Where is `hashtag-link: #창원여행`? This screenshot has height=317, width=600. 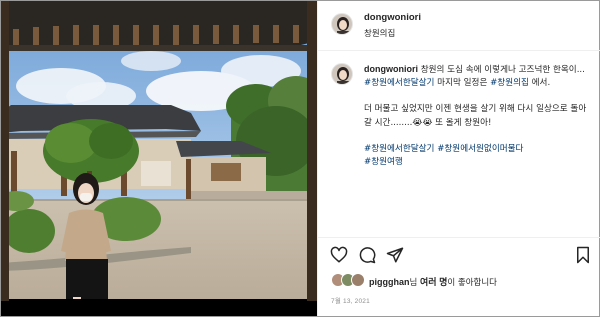 hashtag-link: #창원여행 is located at coordinates (383, 162).